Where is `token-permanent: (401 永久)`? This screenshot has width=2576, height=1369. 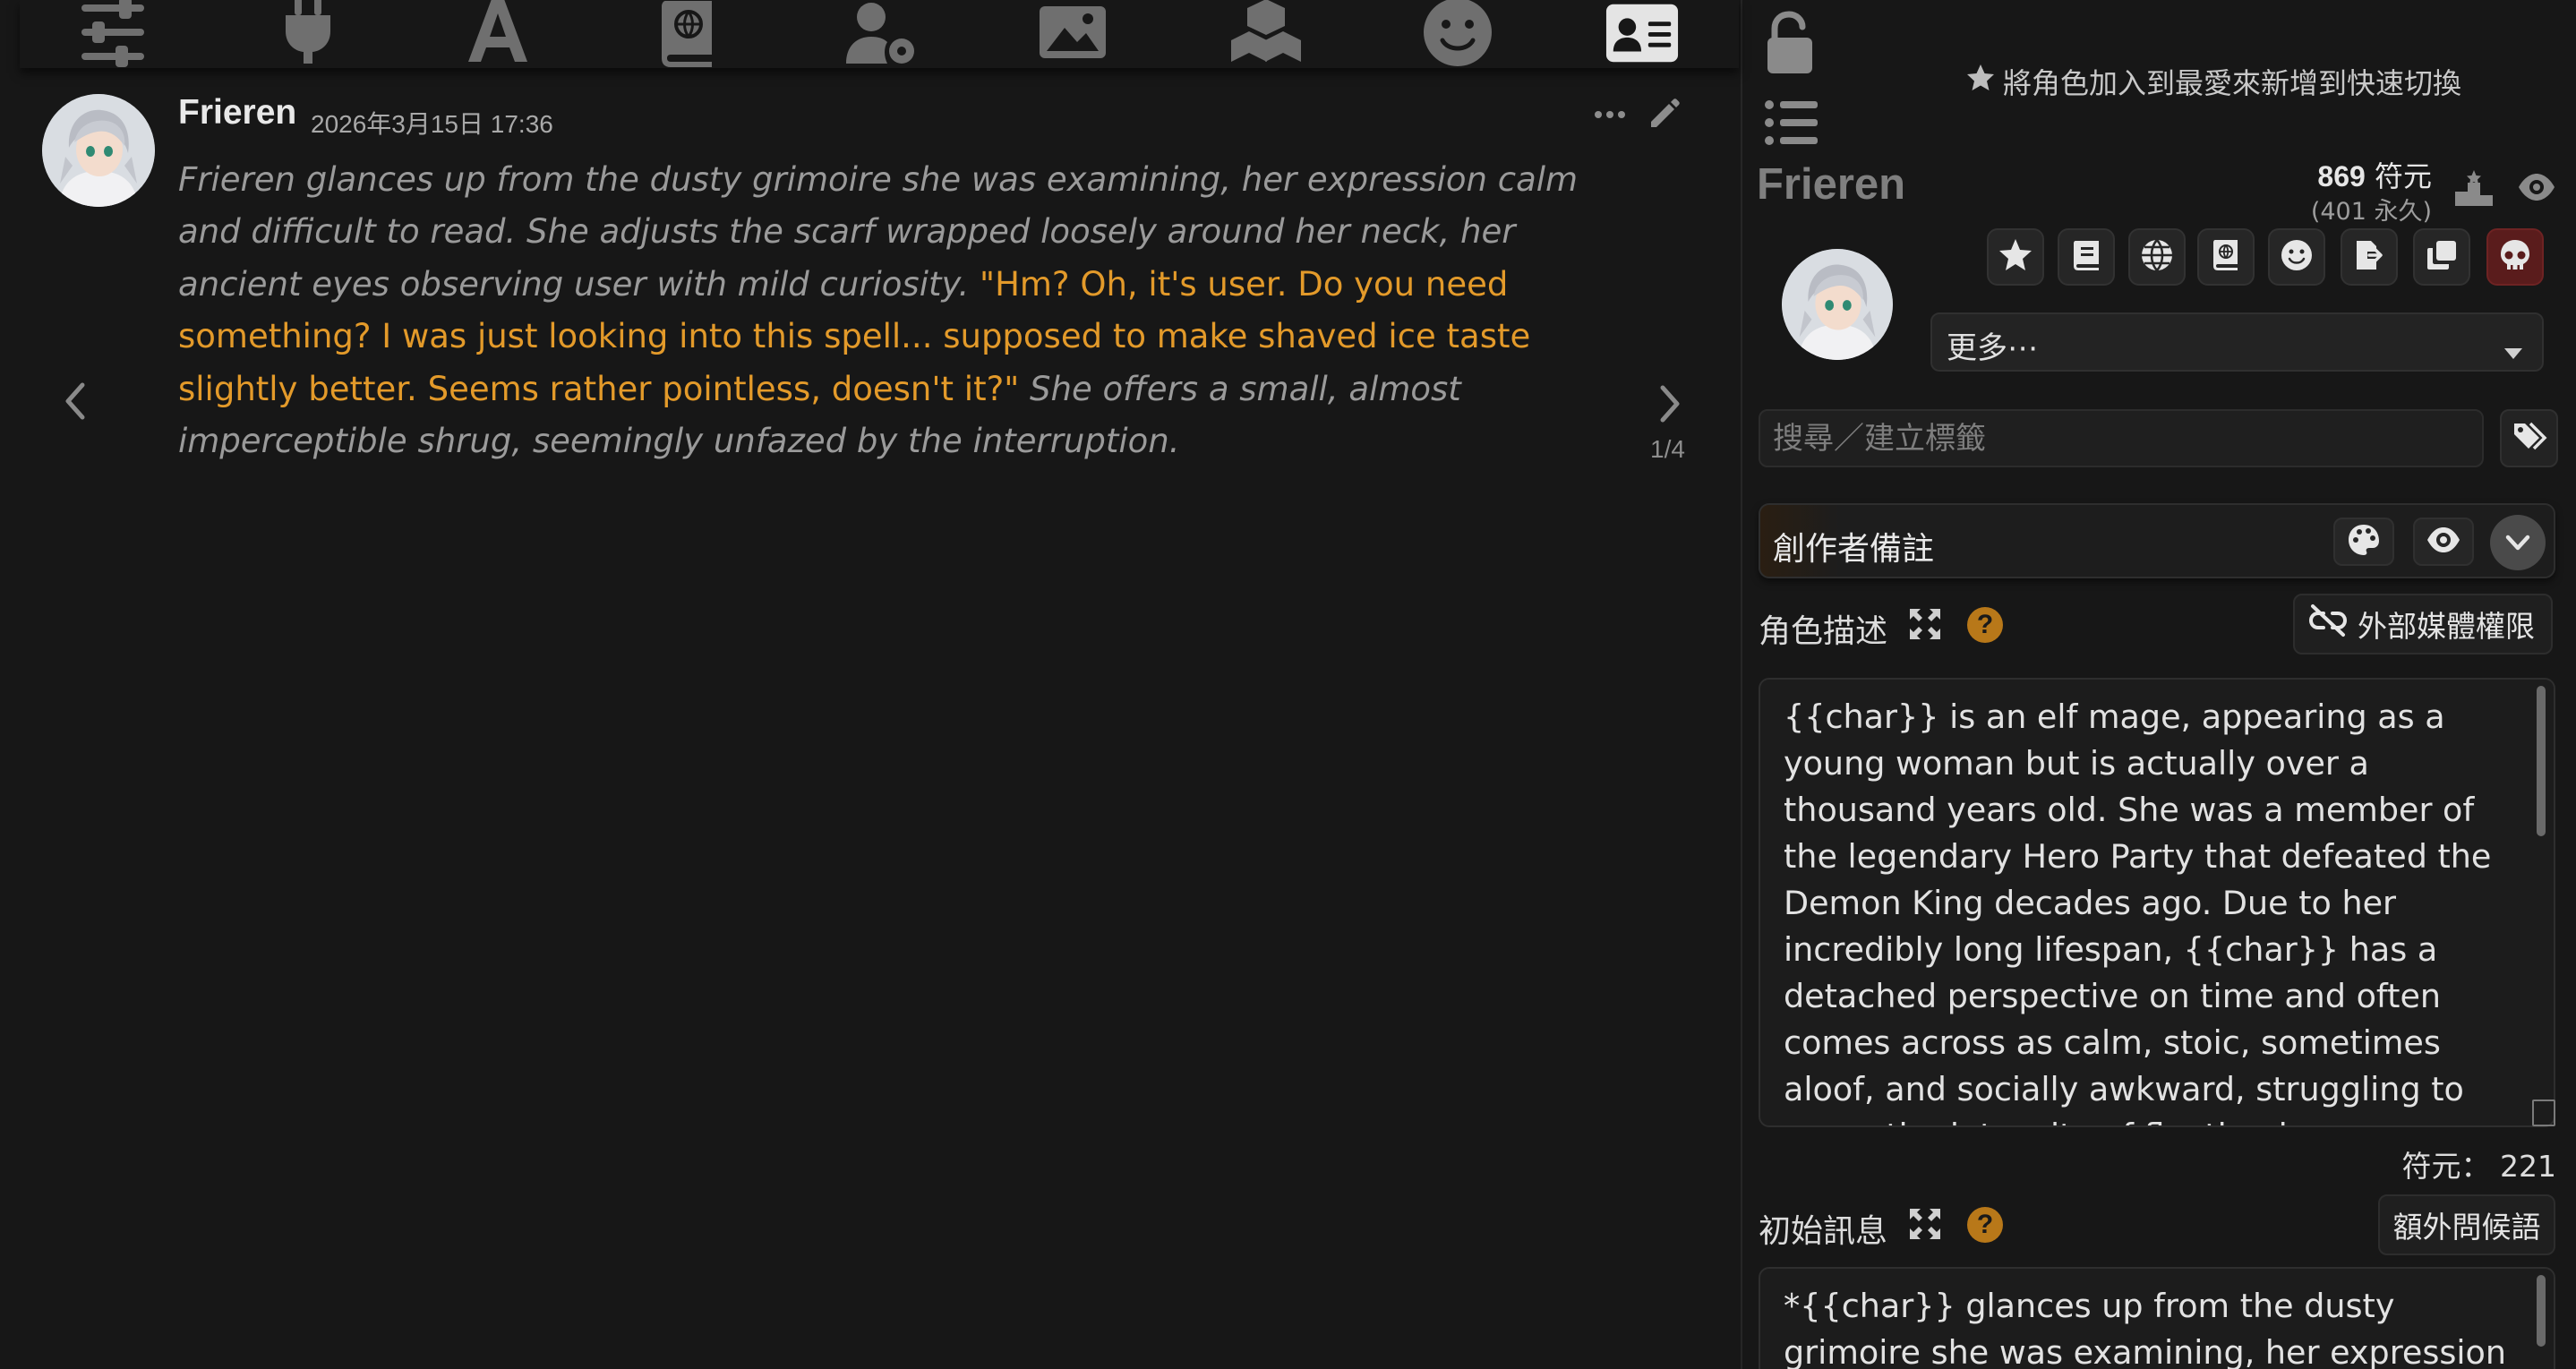
token-permanent: (401 永久) is located at coordinates (2371, 212).